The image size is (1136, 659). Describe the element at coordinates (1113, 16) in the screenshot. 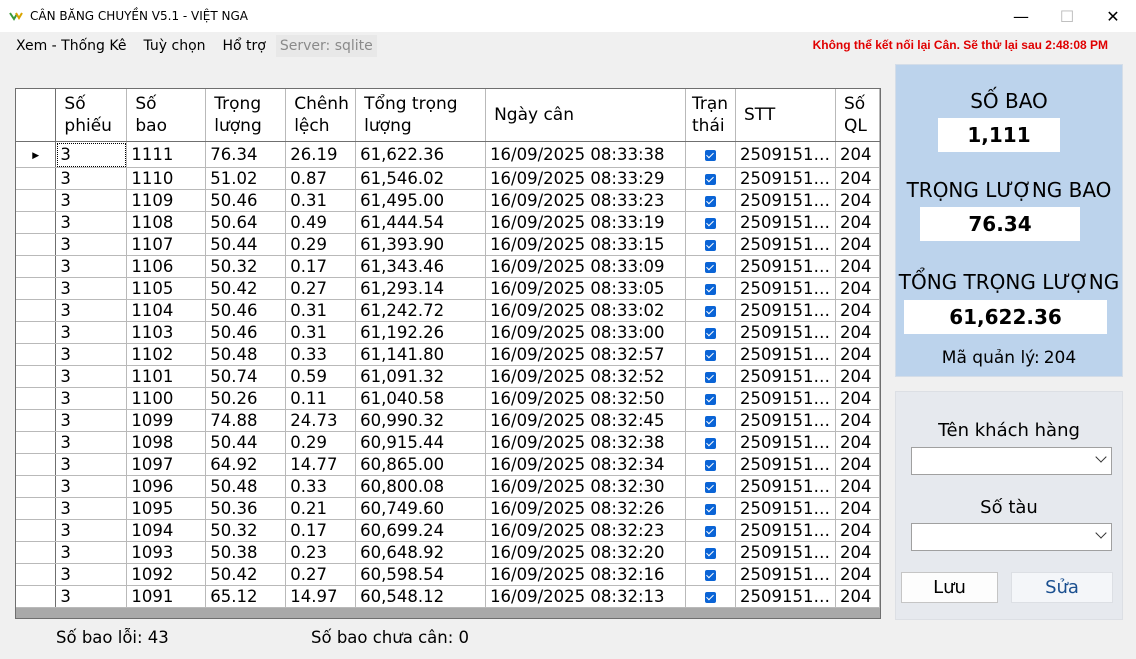

I see `close-button: ✕` at that location.